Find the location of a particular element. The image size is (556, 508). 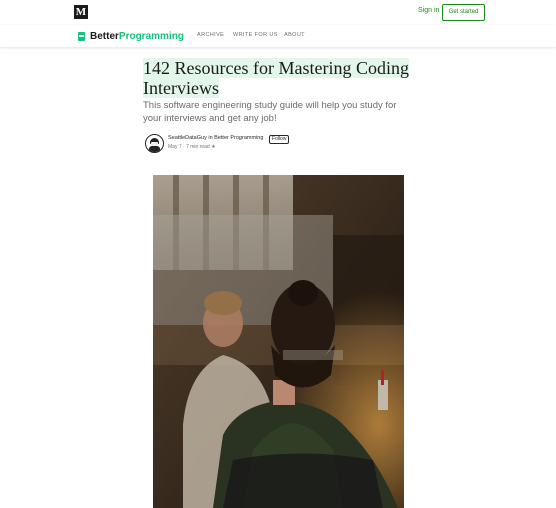

medium-logo: M is located at coordinates (81, 12).